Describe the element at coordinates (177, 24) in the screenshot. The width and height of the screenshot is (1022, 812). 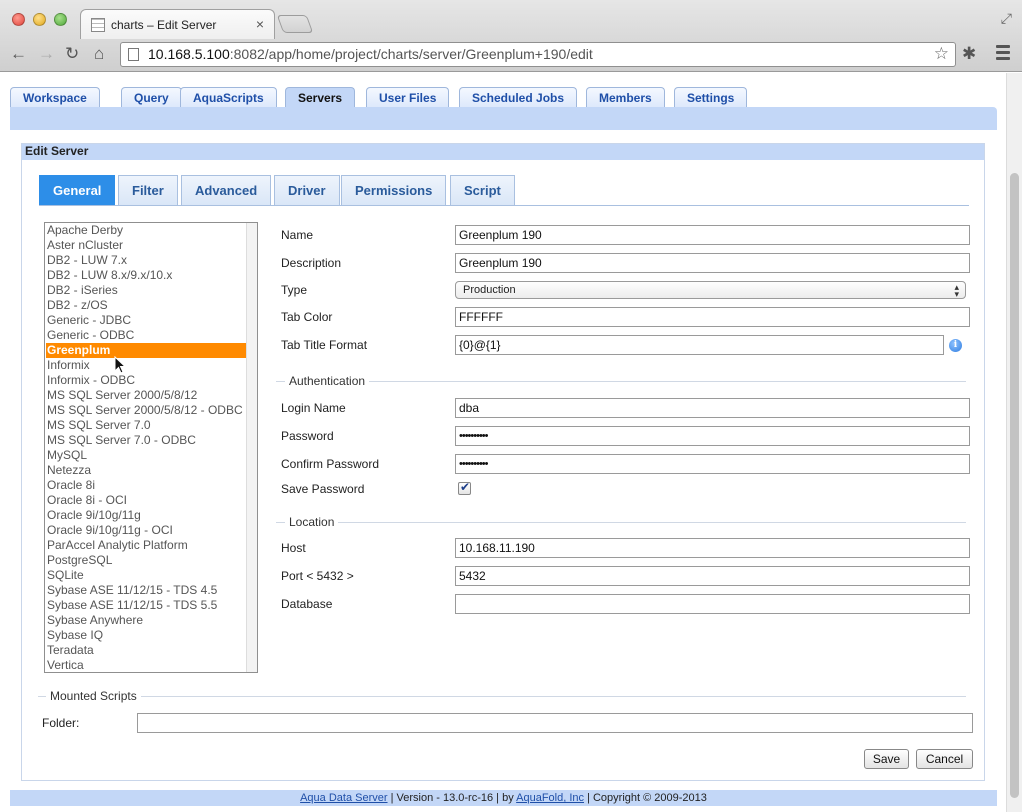
I see `browser-tab: charts – Edit Server ×` at that location.